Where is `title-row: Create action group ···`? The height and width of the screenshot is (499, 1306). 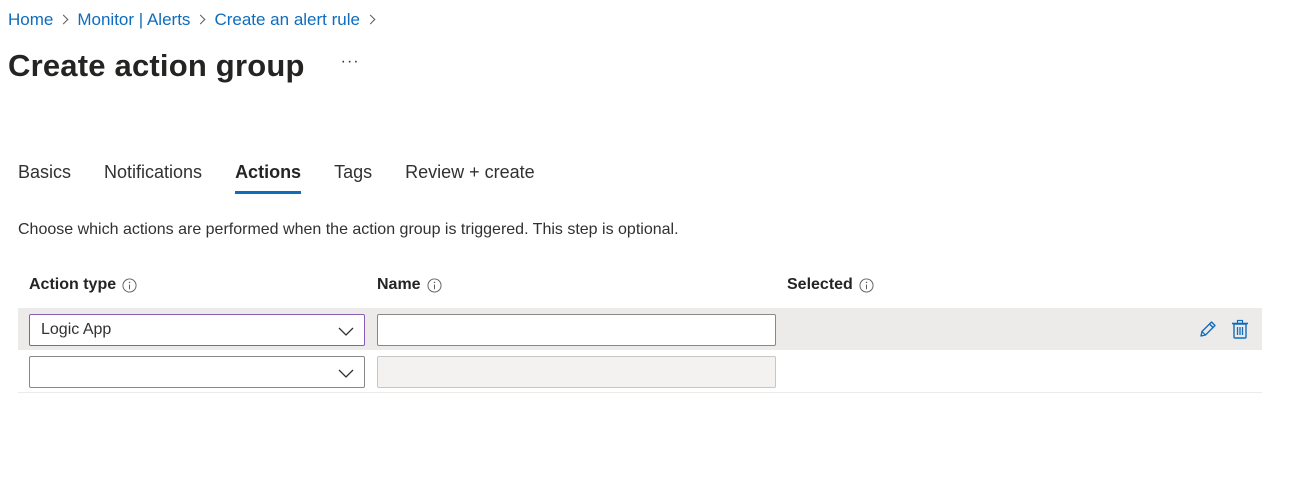 title-row: Create action group ··· is located at coordinates (185, 66).